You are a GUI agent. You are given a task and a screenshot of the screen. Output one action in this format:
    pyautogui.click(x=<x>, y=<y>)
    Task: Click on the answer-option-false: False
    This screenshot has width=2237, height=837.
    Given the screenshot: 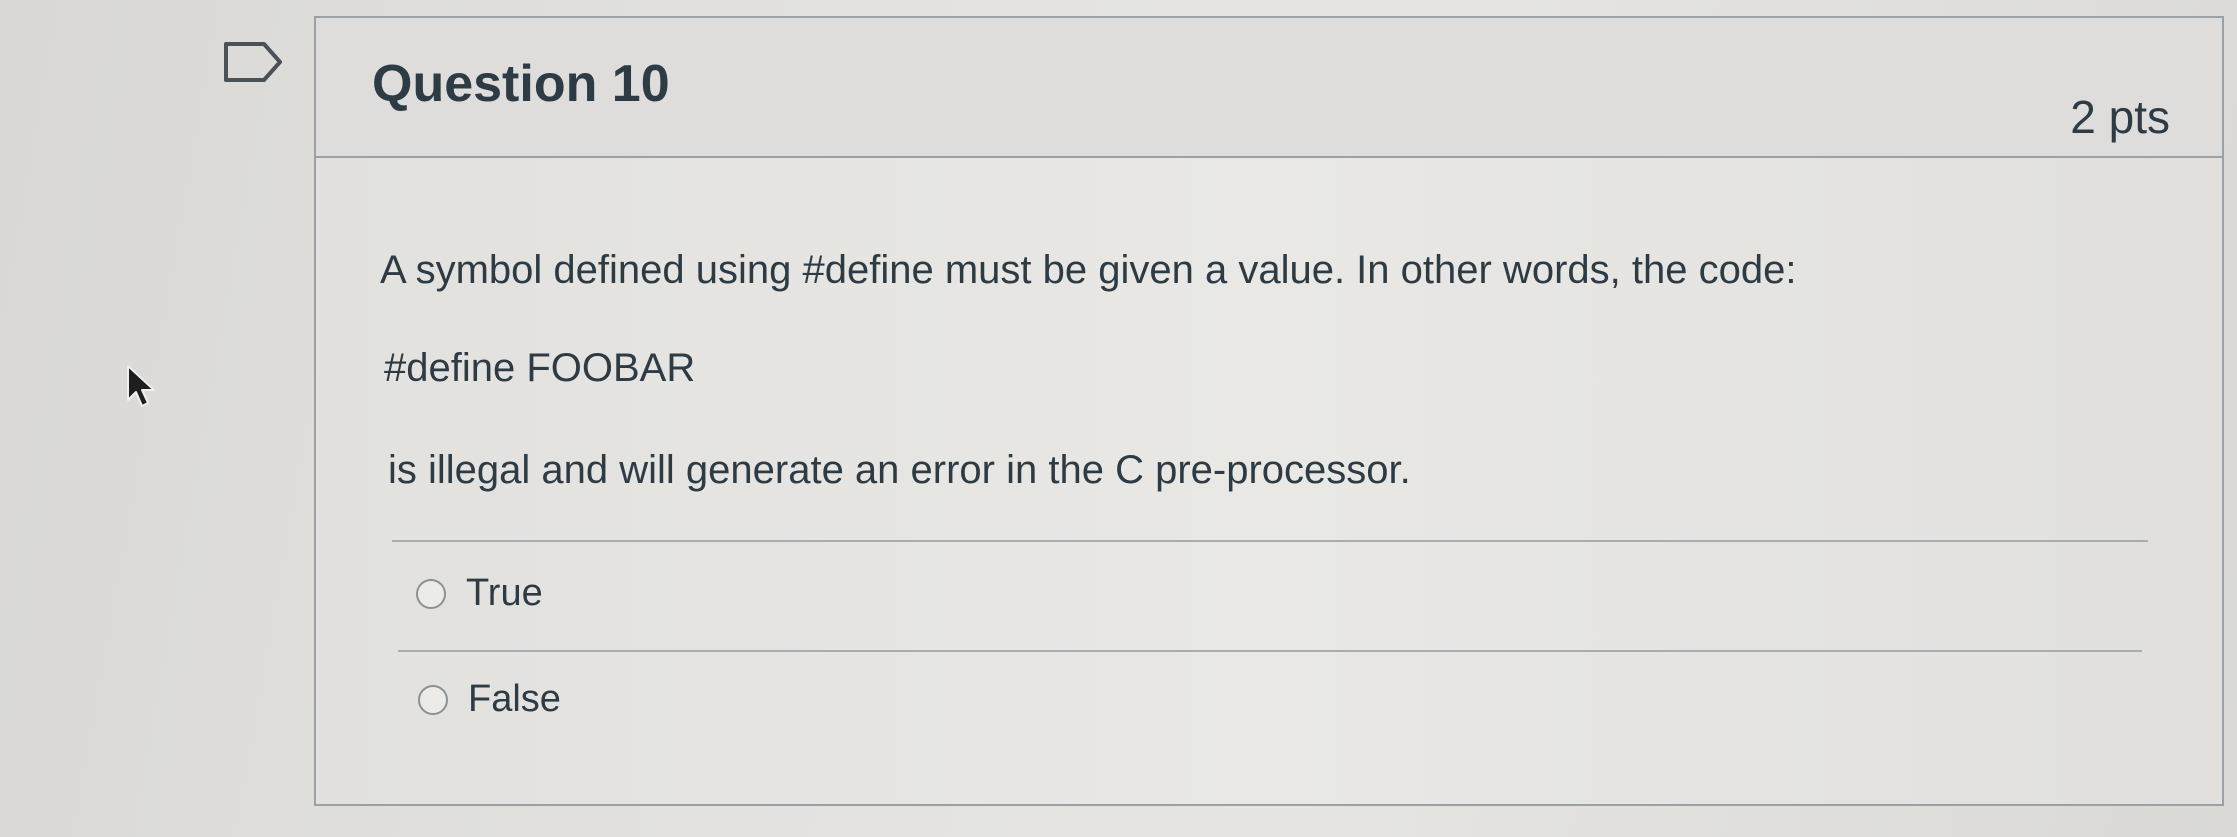 What is the action you would take?
    pyautogui.click(x=489, y=699)
    